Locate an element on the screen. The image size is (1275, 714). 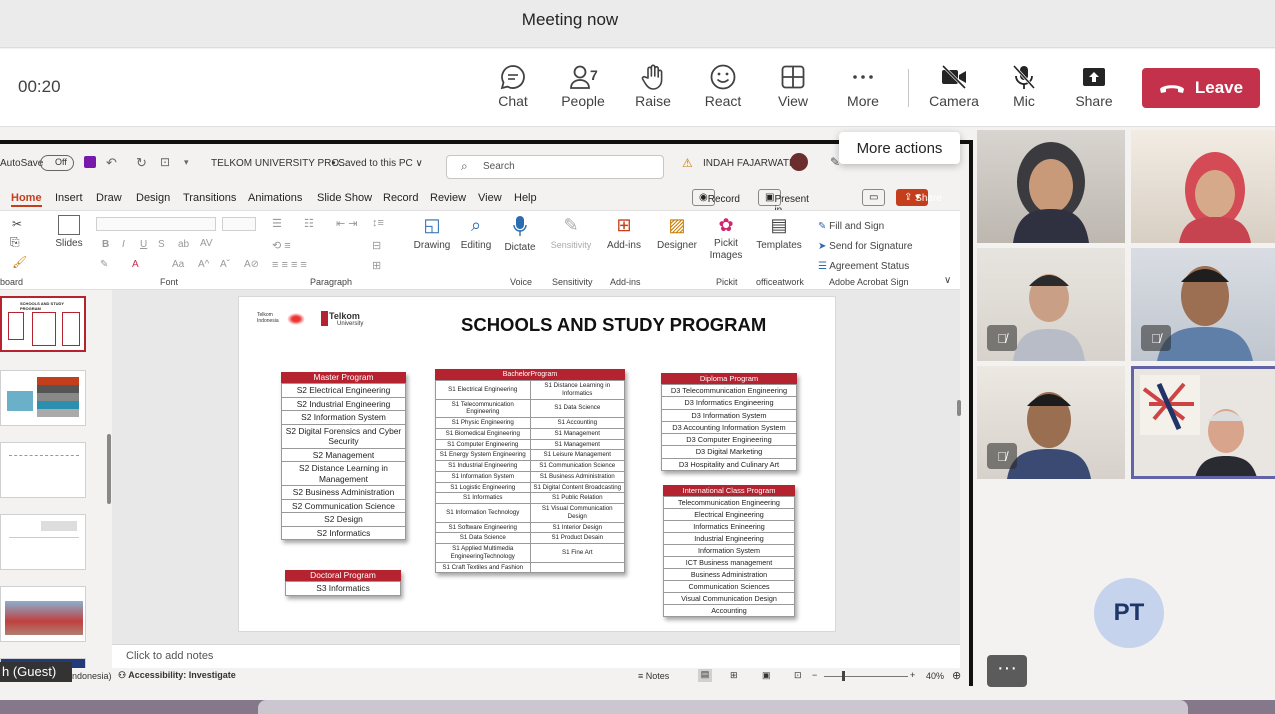
tab-slide-show: Slide Show is located at coordinates (344, 198).